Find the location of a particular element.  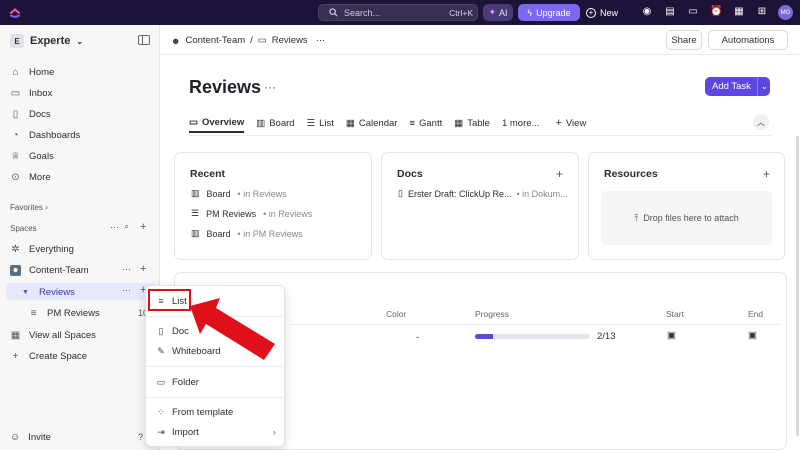

recent-item: ☰ PM Reviews • in Reviews is located at coordinates (251, 213).